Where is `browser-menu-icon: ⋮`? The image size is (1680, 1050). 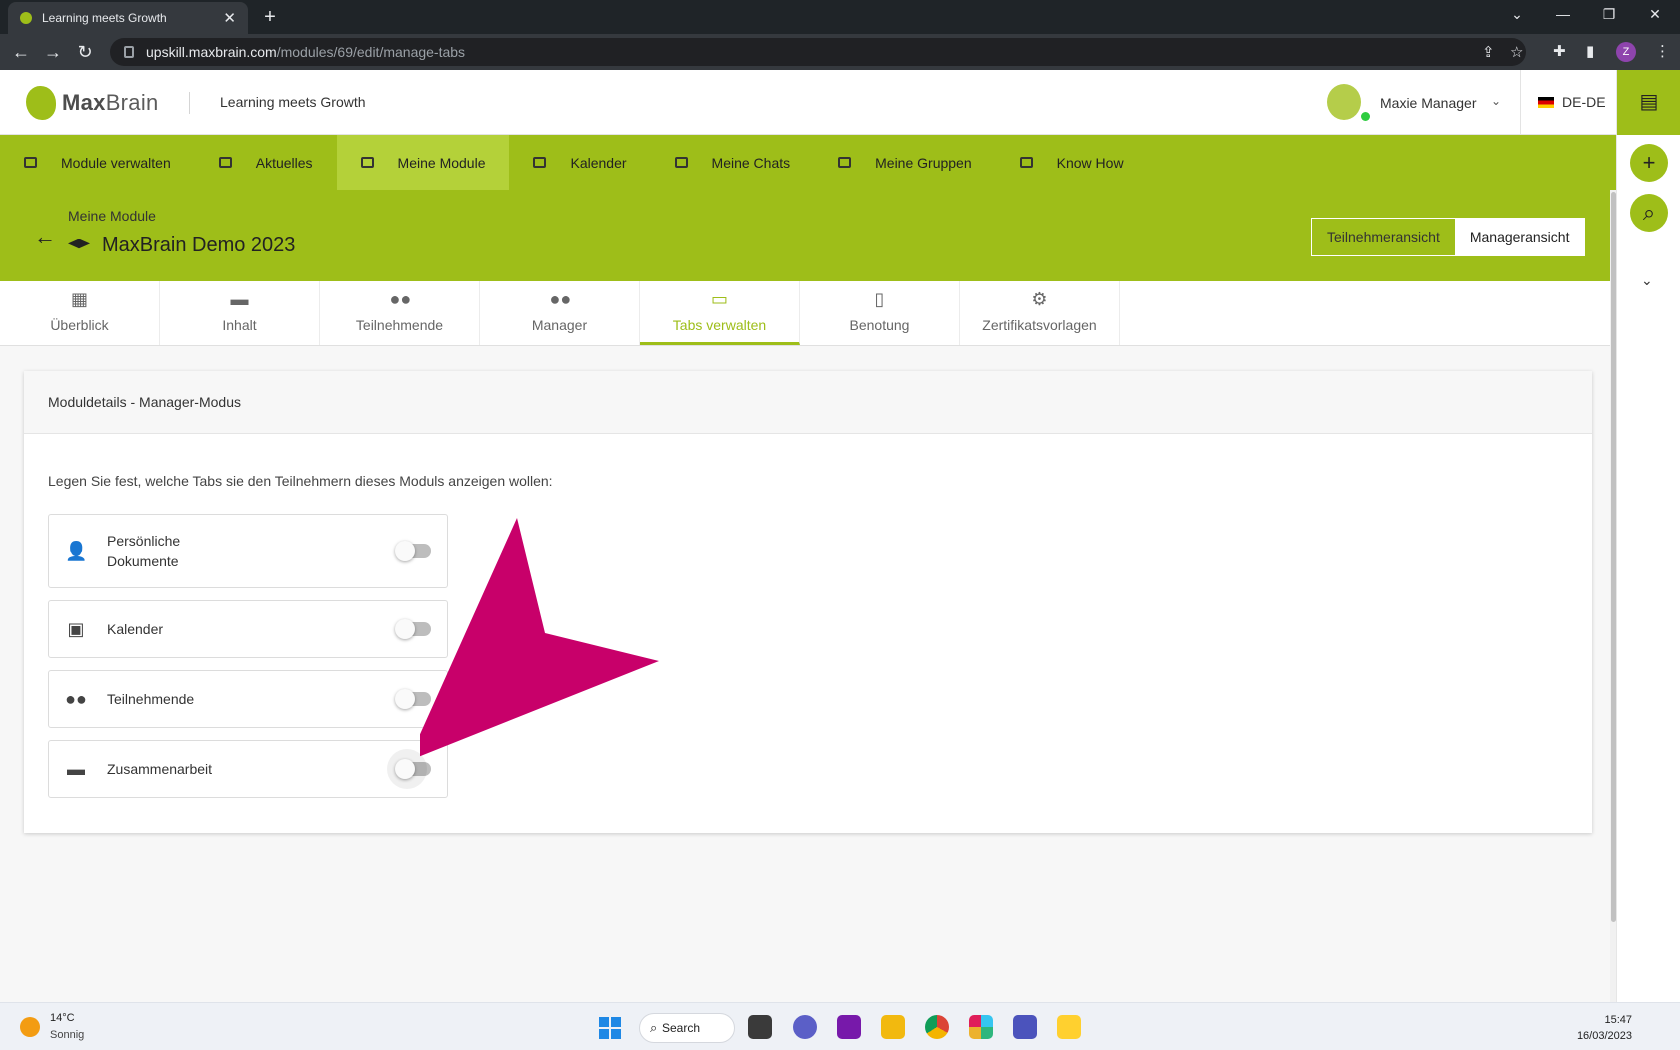
browser-menu-icon: ⋮ is located at coordinates (1662, 51).